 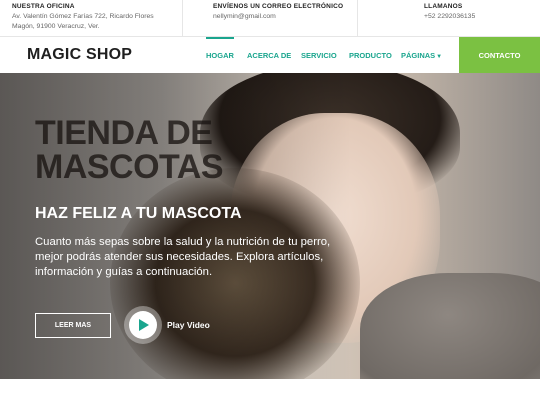 What do you see at coordinates (443, 6) in the screenshot?
I see `phone-title: LLAMANOS` at bounding box center [443, 6].